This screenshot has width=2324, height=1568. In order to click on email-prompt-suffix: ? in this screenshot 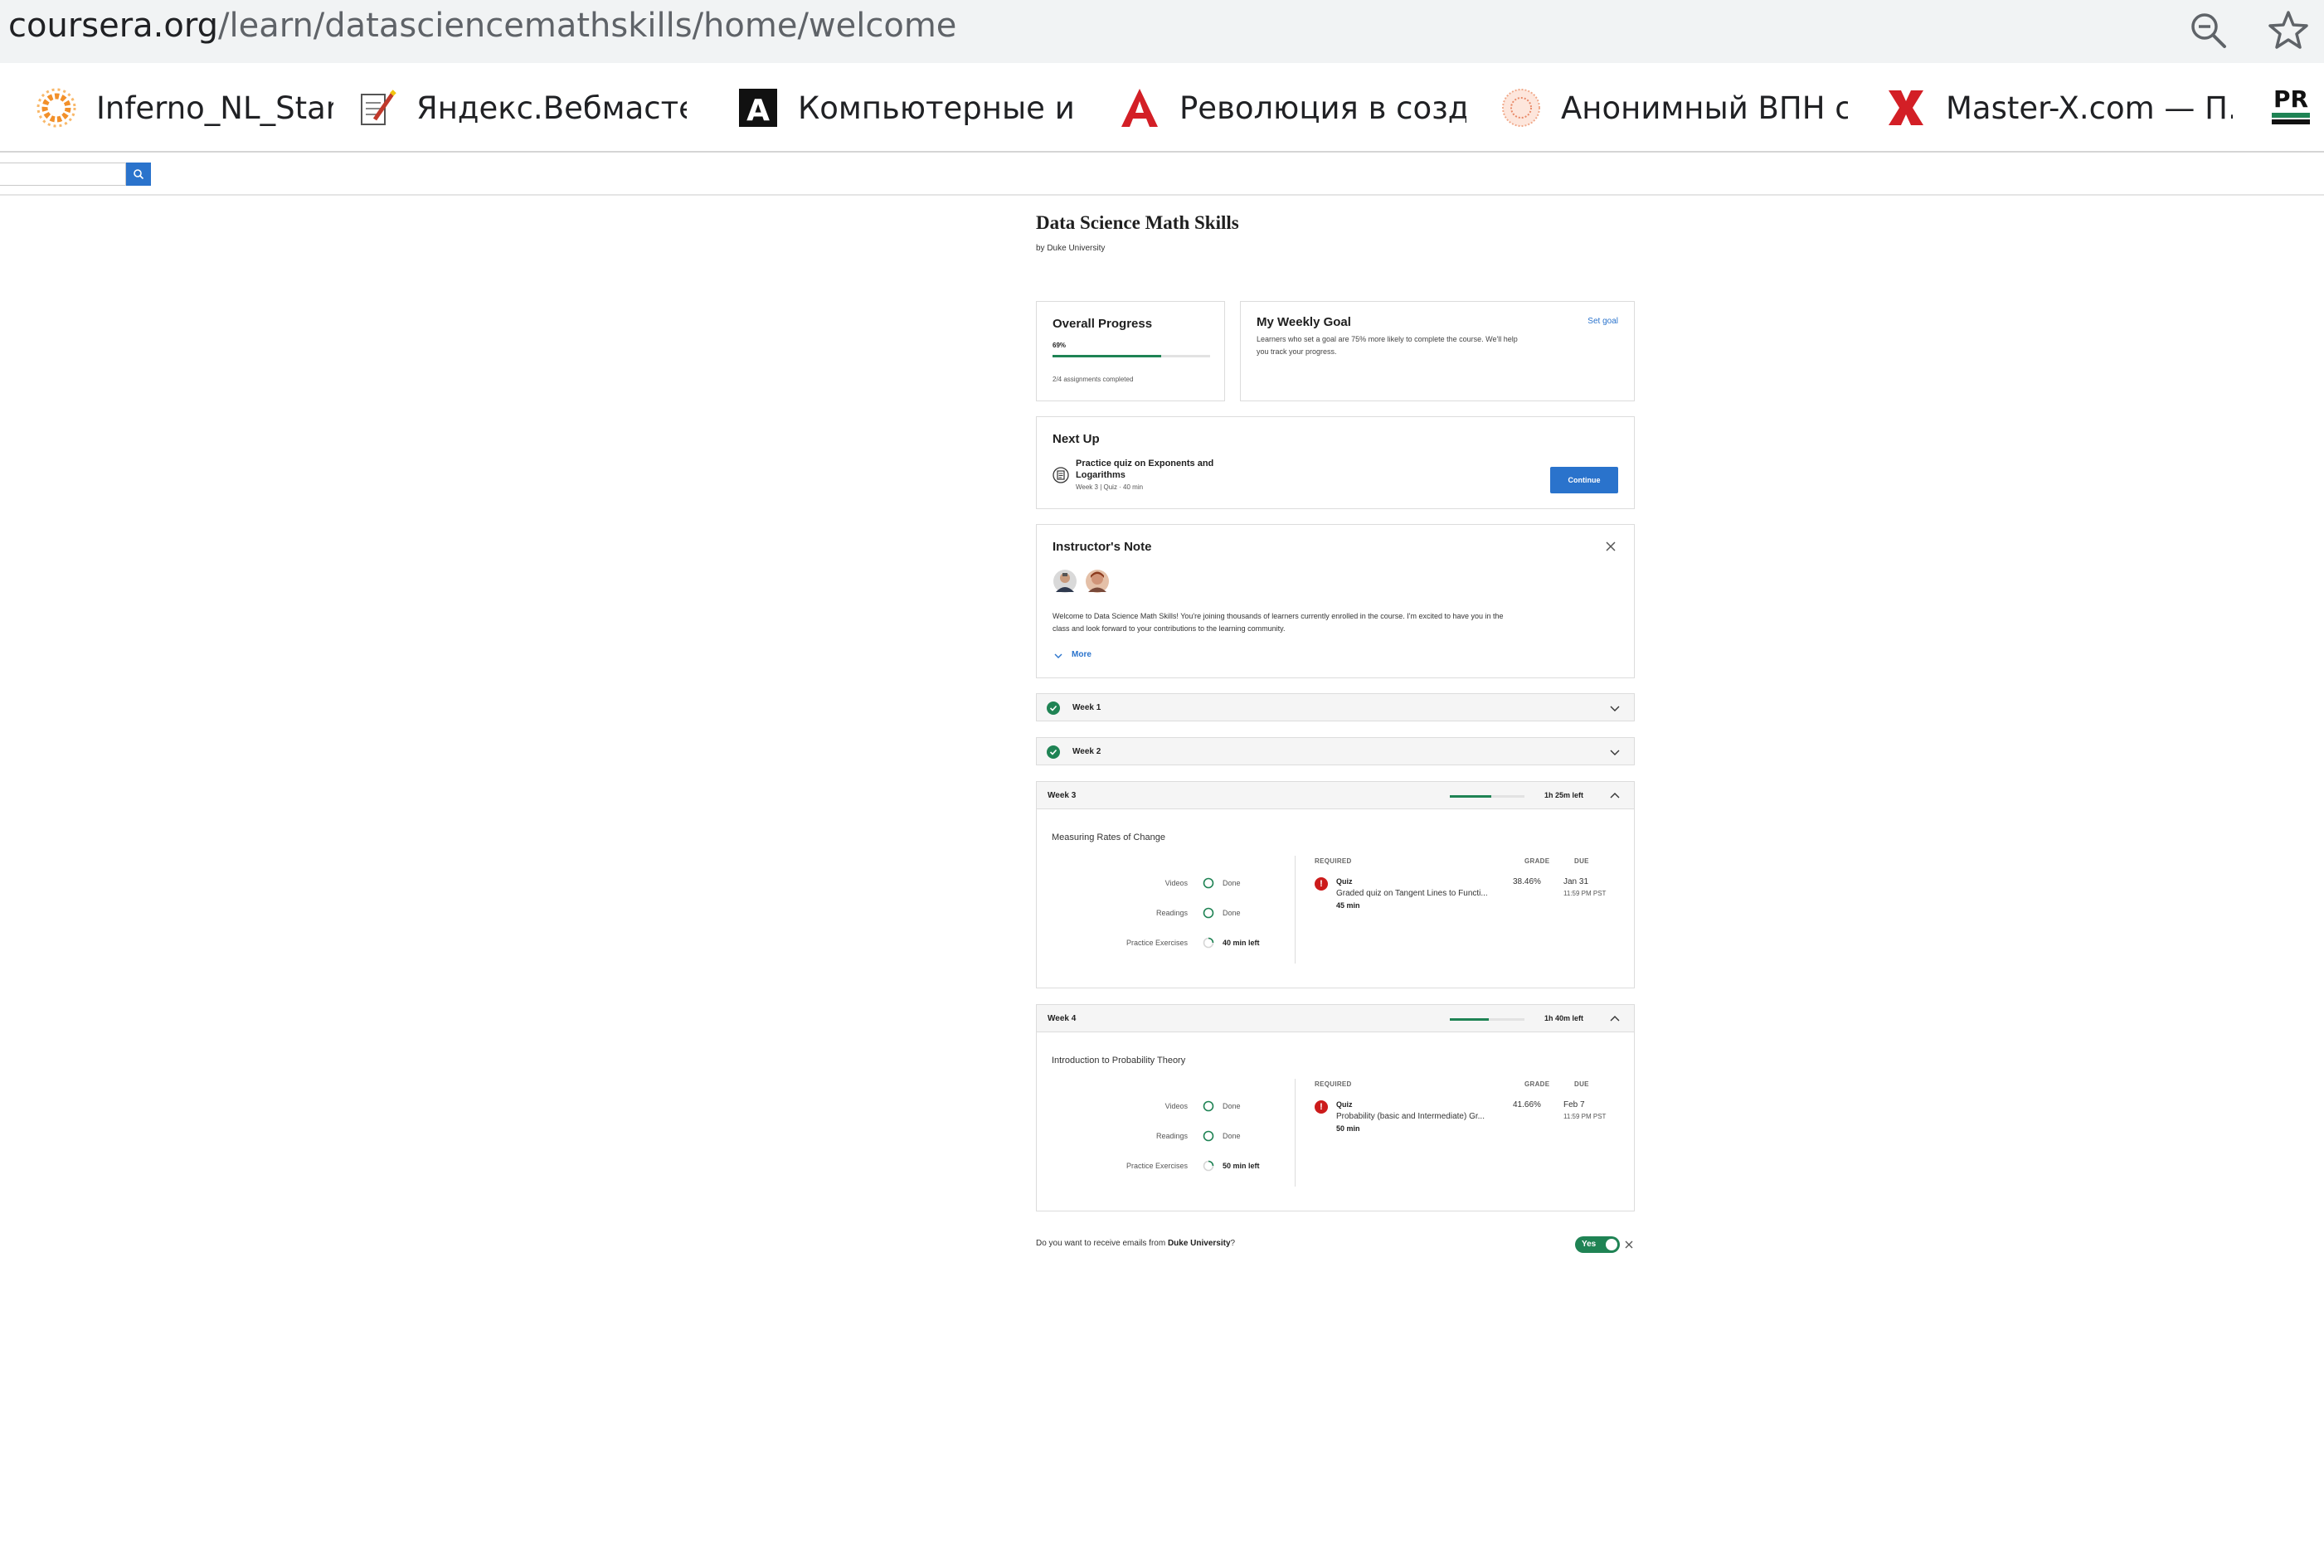, I will do `click(1233, 1243)`.